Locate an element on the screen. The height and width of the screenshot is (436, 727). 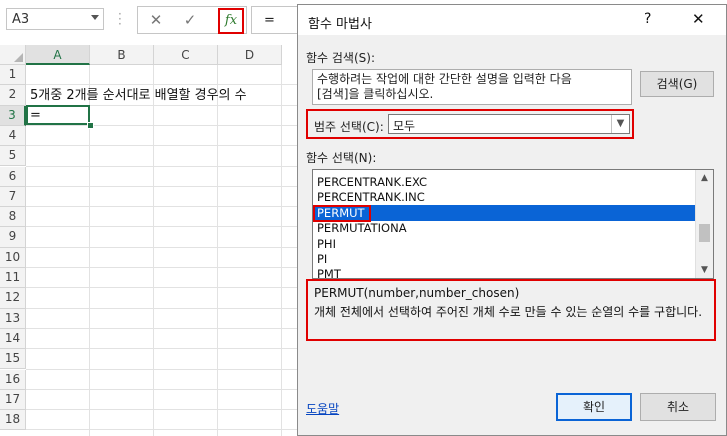
category-select: 모두 ▼ is located at coordinates (509, 124).